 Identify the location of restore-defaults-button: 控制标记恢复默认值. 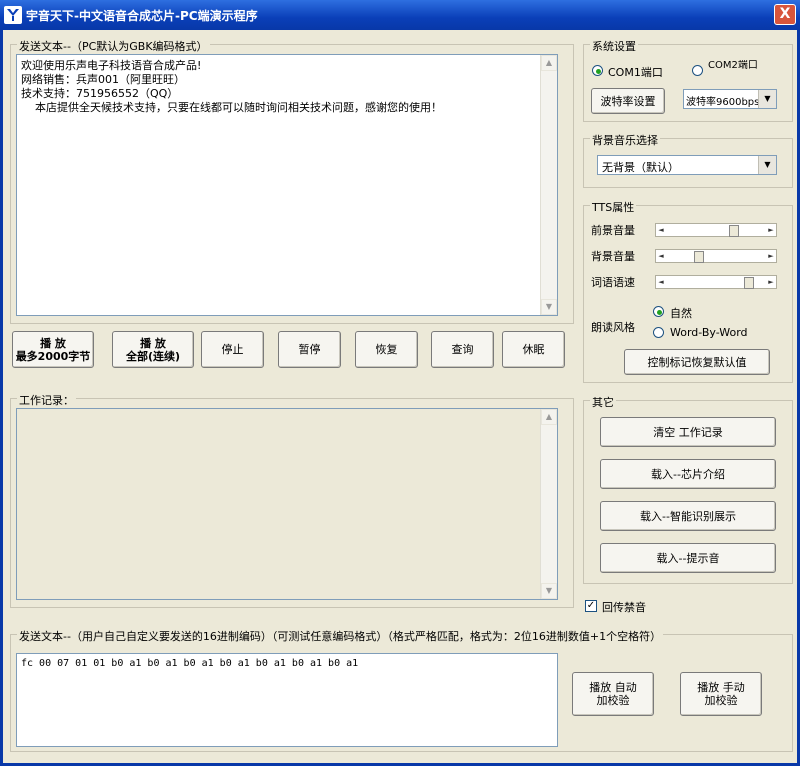
(697, 362).